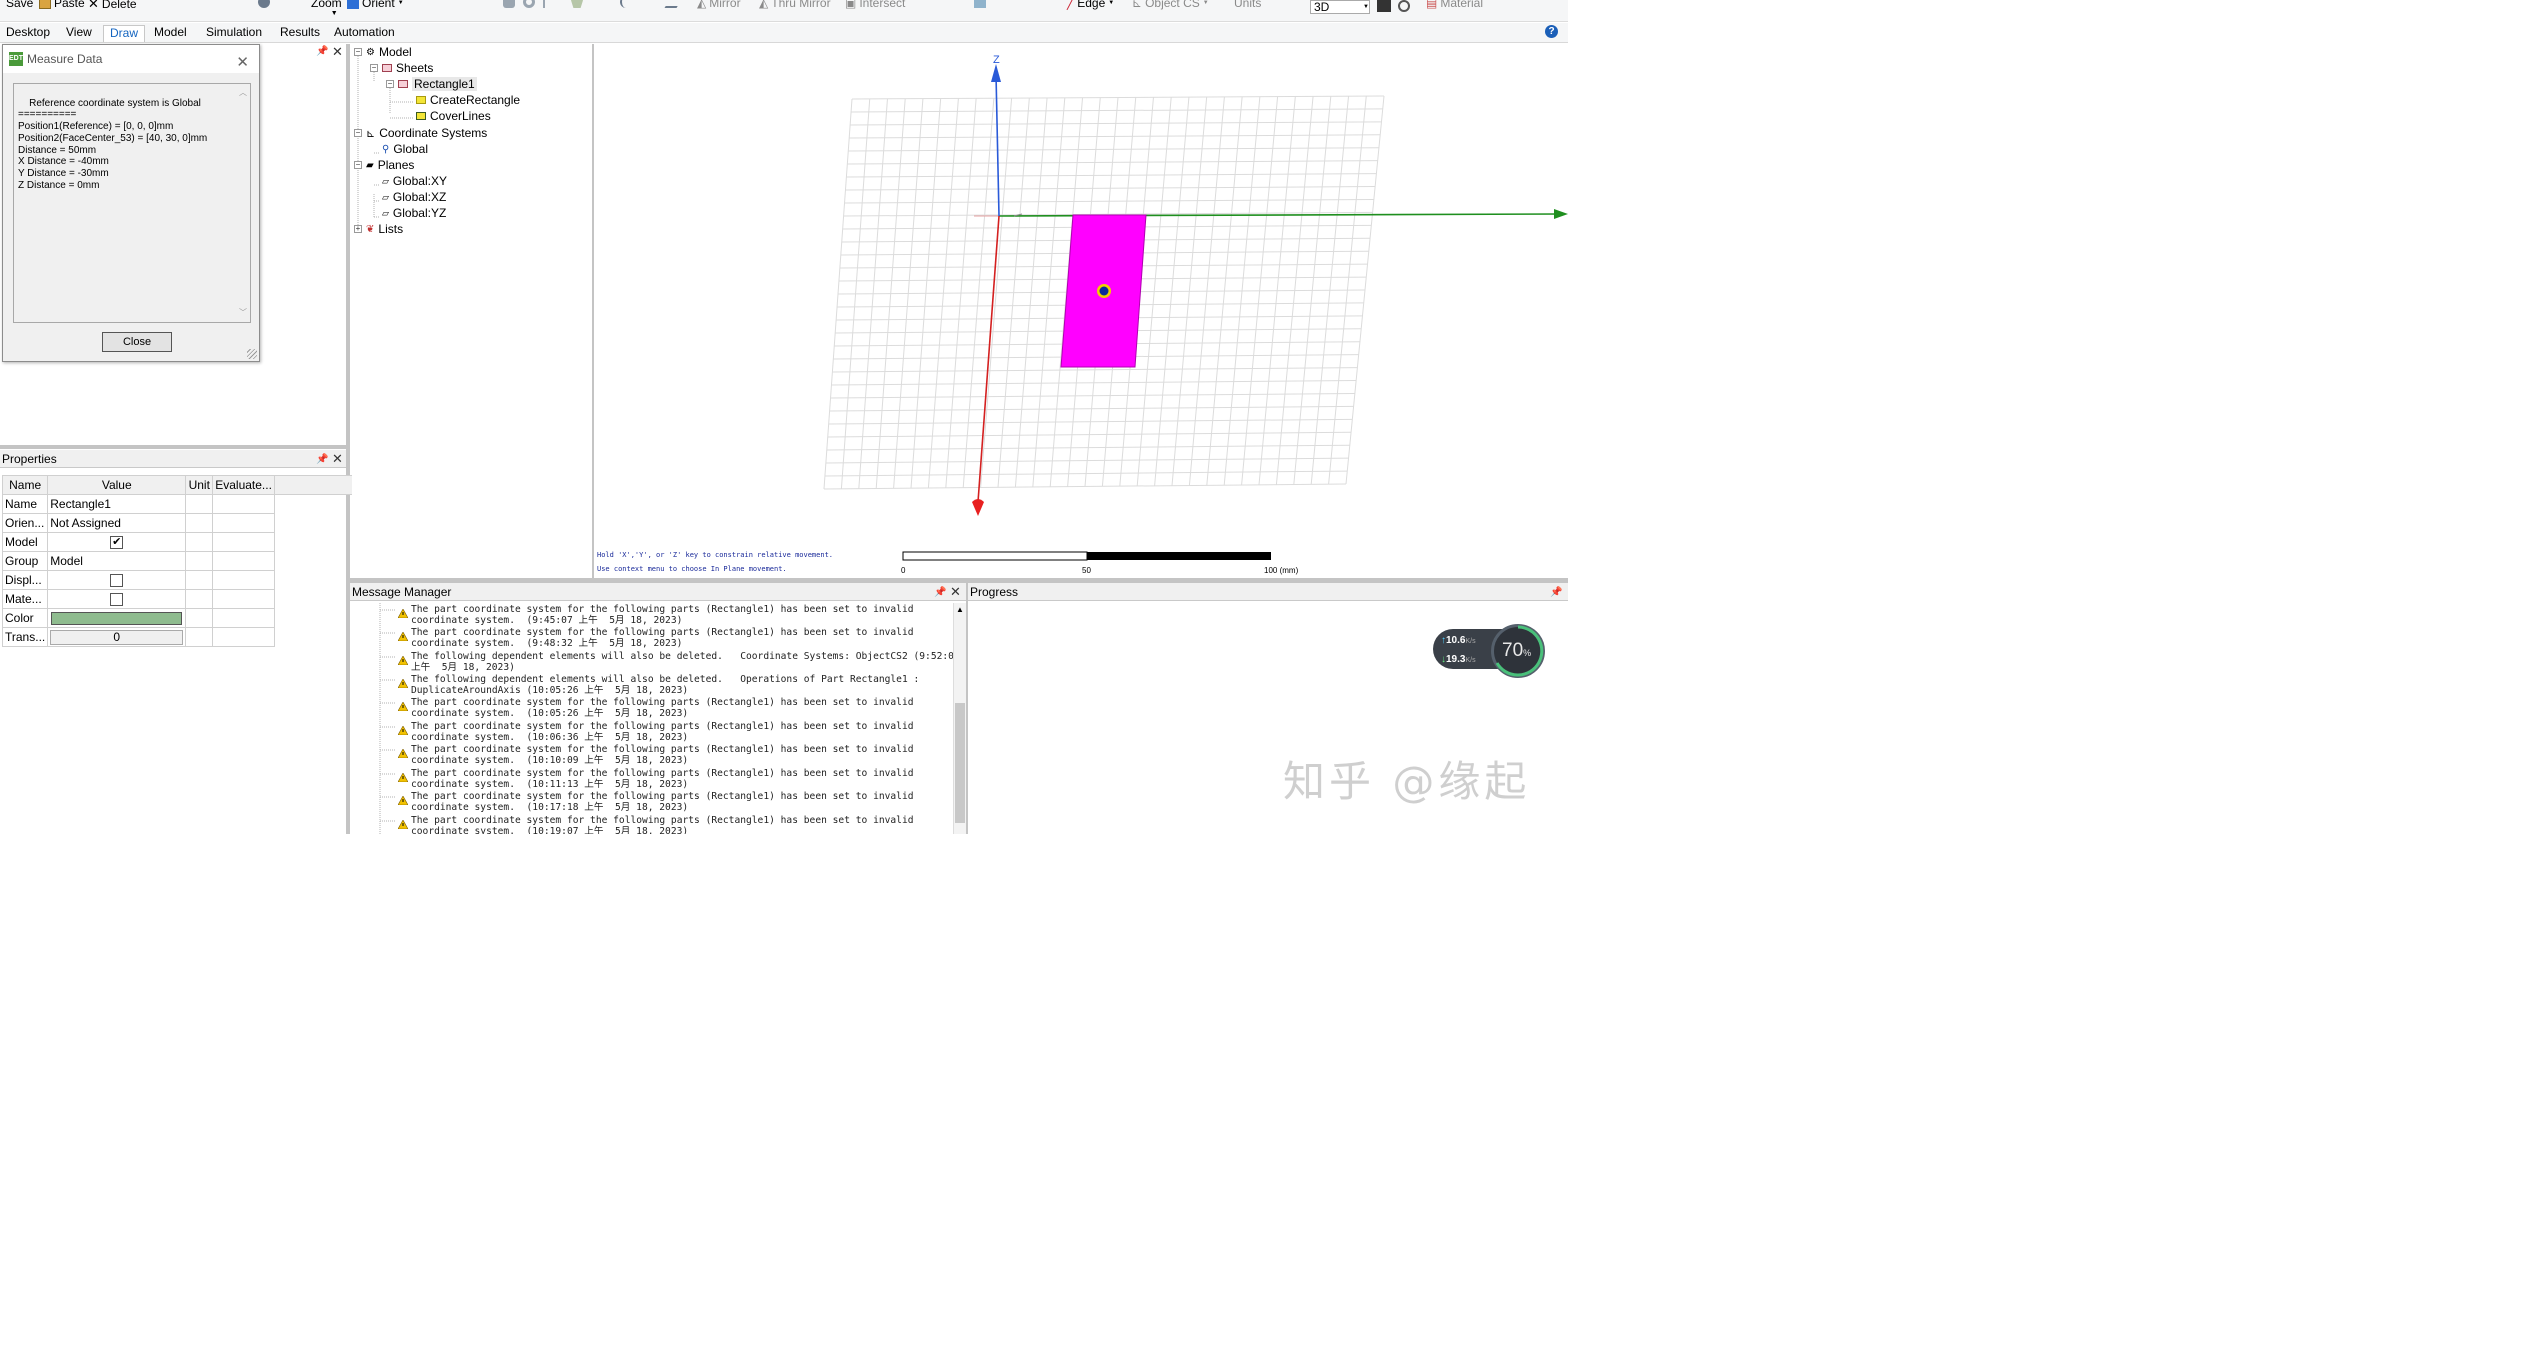 This screenshot has width=2533, height=1348. I want to click on scroll-up-icon: ︿, so click(243, 93).